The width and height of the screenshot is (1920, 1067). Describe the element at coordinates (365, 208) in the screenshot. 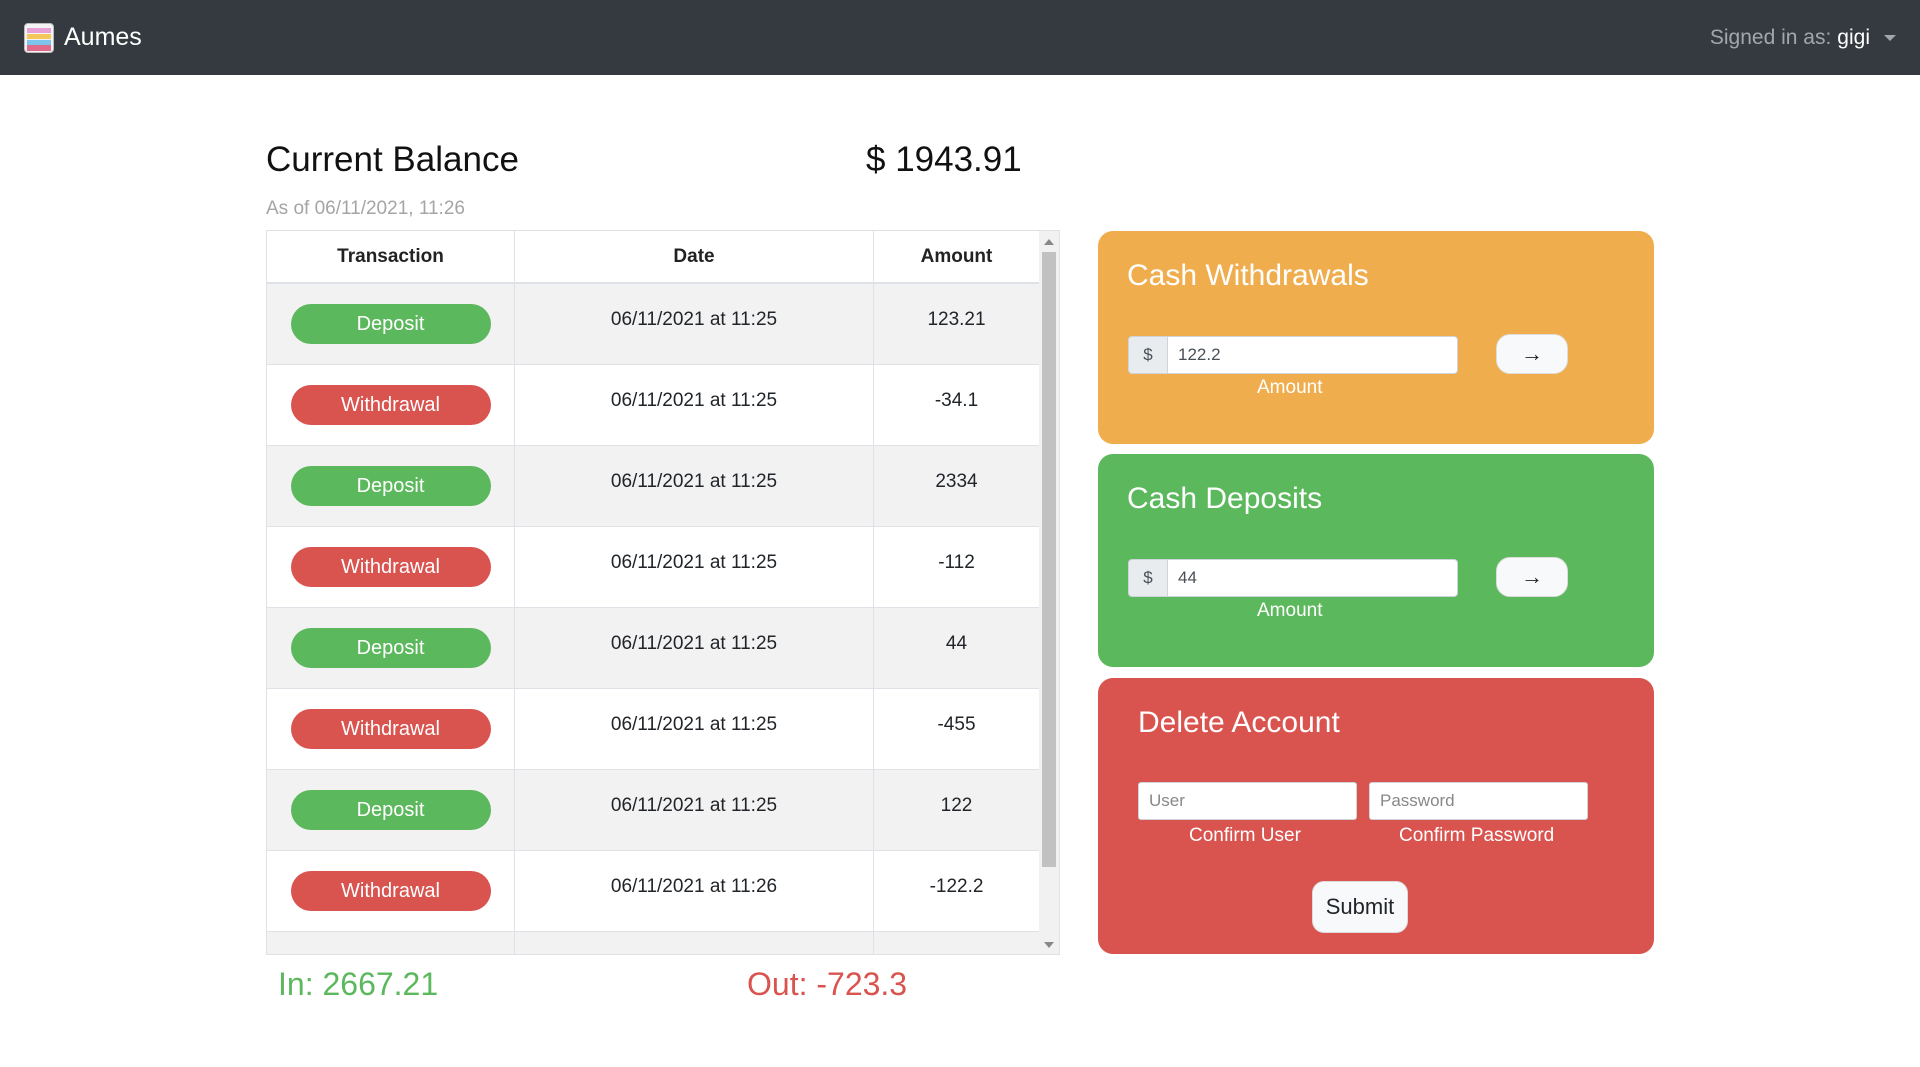

I see `balance-date: As of 06/11/2021, 11:26` at that location.